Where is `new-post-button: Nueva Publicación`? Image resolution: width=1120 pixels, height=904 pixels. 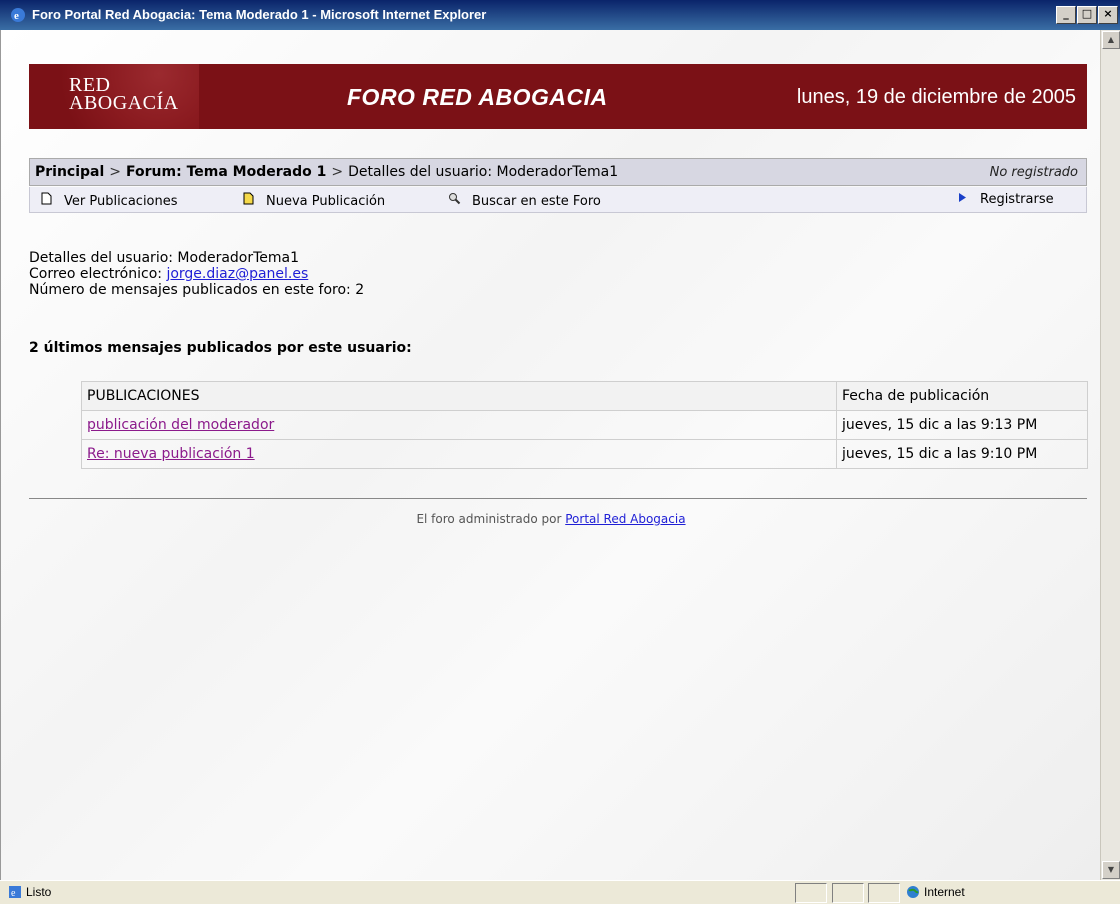 new-post-button: Nueva Publicación is located at coordinates (313, 200).